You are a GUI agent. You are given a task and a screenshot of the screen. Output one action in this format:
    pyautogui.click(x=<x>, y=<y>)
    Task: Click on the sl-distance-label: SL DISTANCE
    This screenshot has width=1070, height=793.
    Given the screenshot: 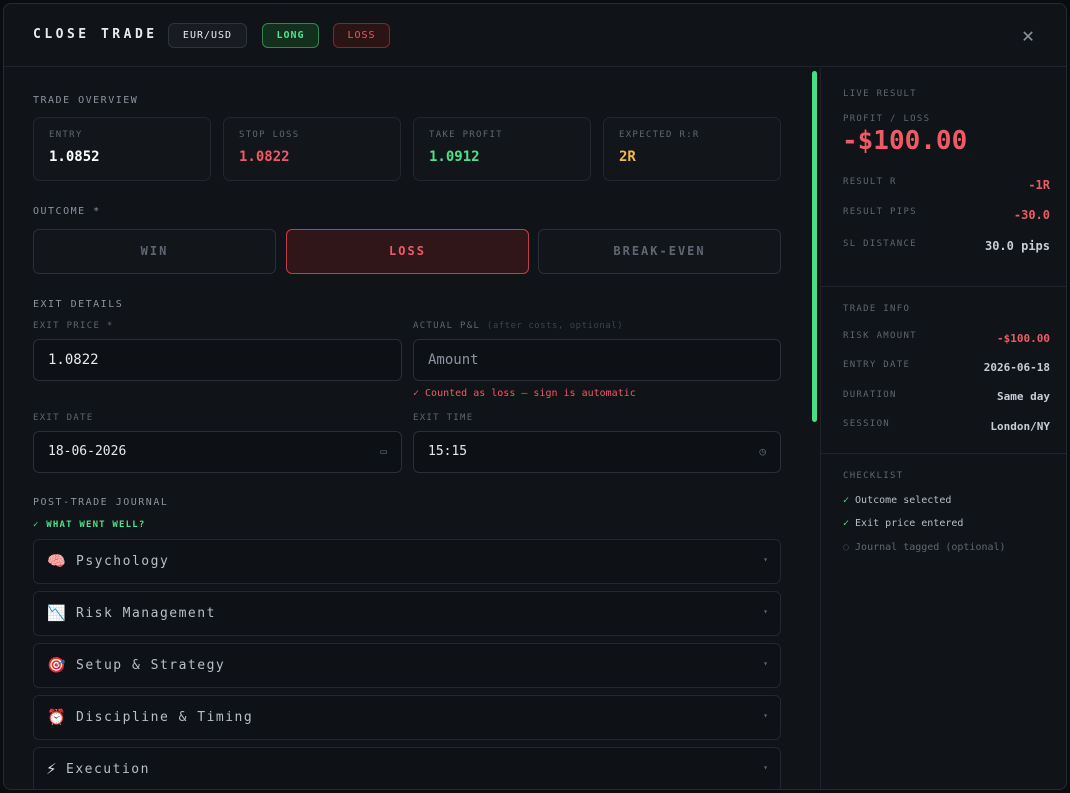 What is the action you would take?
    pyautogui.click(x=880, y=244)
    